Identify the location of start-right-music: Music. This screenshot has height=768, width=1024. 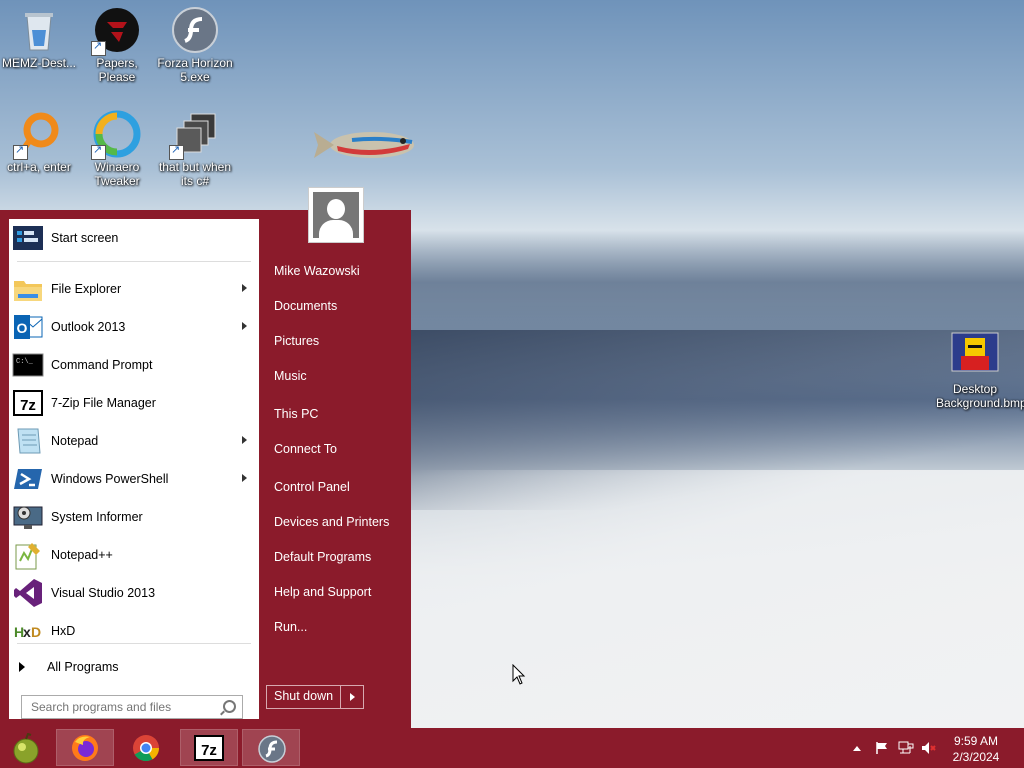
(290, 376).